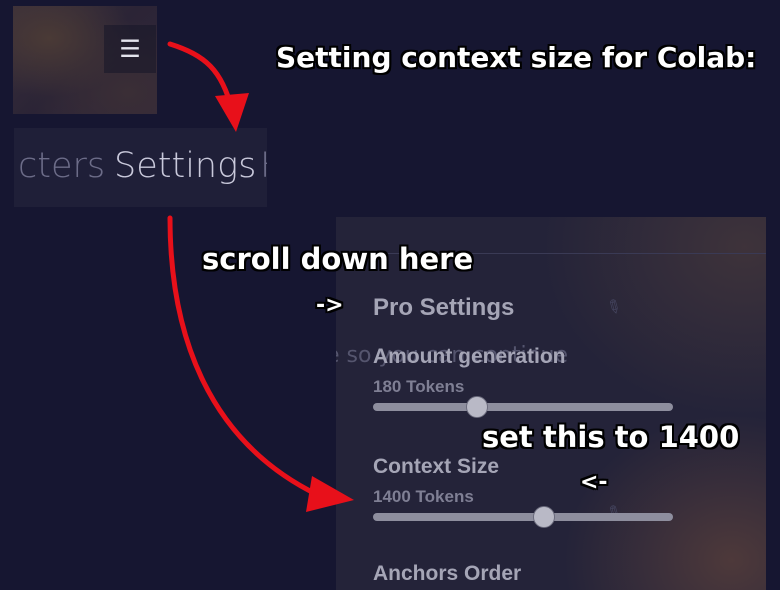 This screenshot has height=590, width=780. Describe the element at coordinates (232, 112) in the screenshot. I see `arrow-to-settings-head` at that location.